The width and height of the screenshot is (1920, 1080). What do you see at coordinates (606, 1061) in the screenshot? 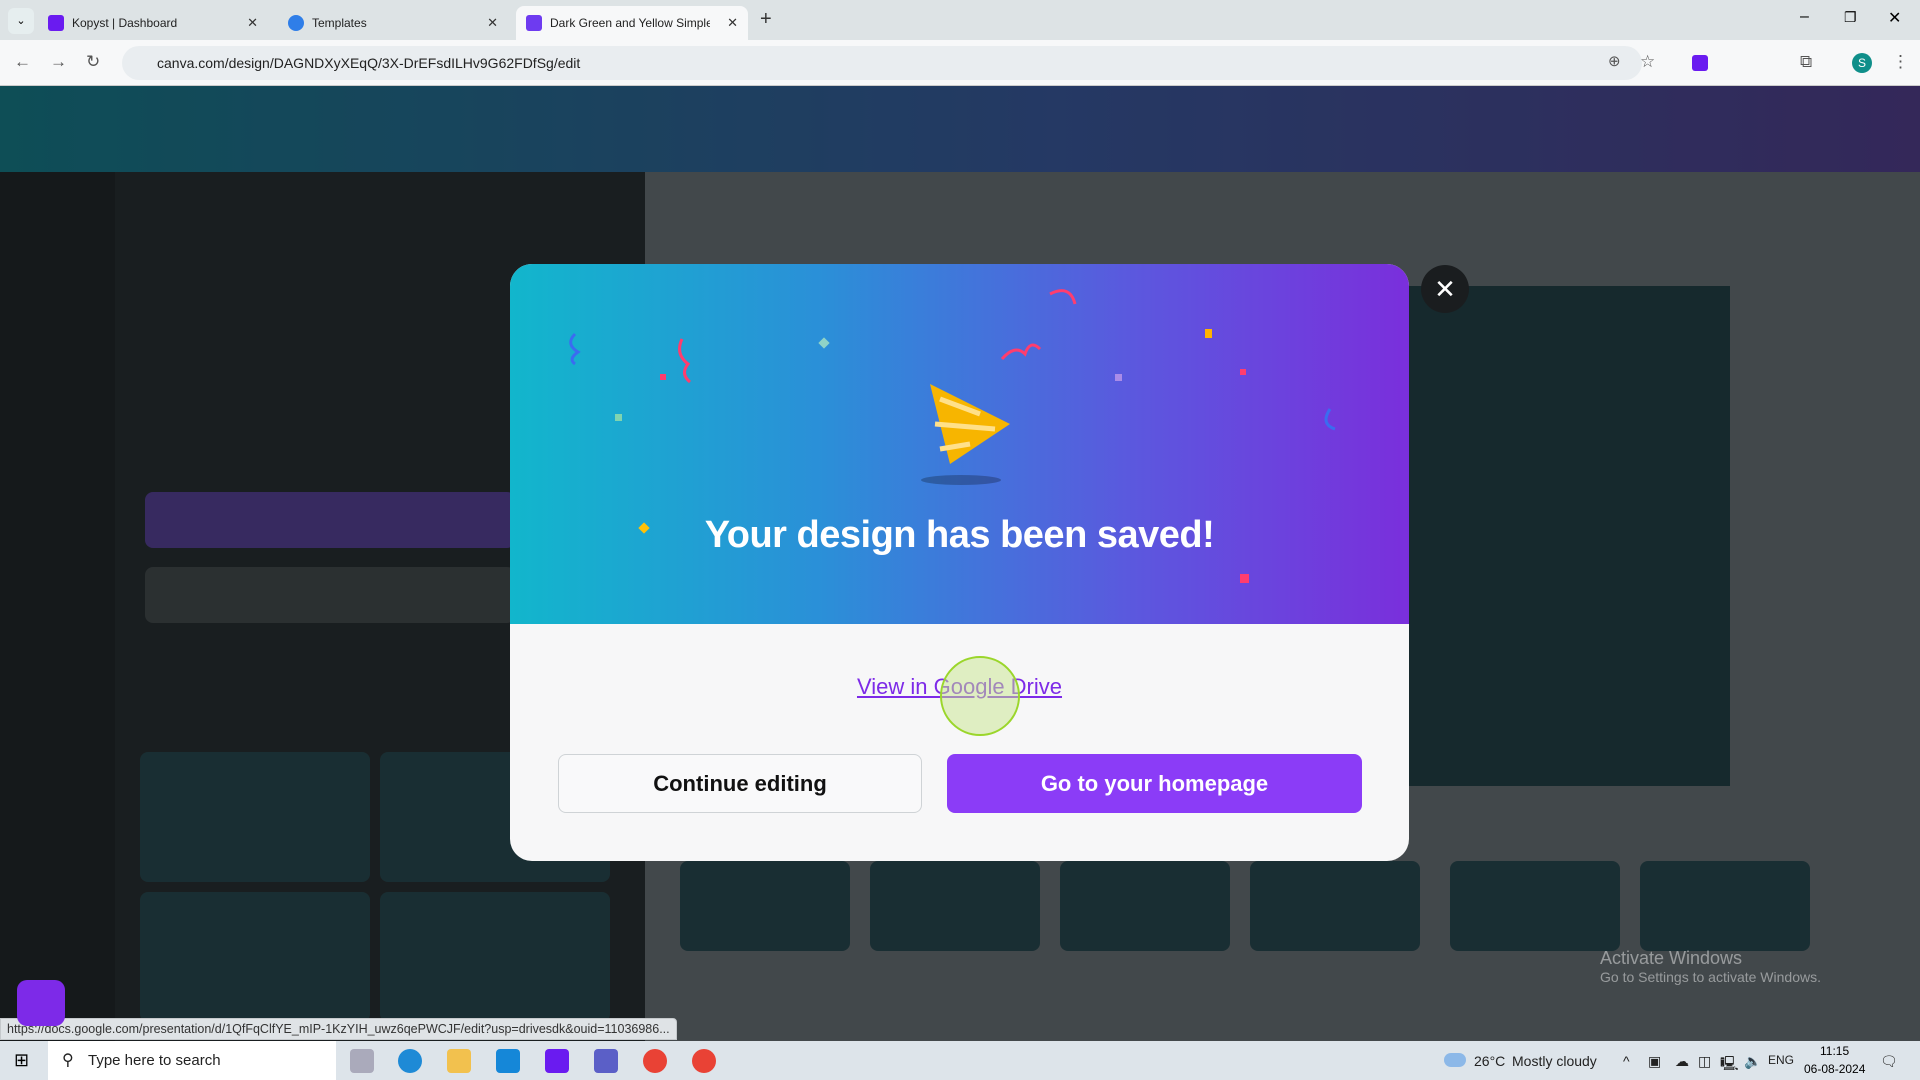
I see `teams-icon` at bounding box center [606, 1061].